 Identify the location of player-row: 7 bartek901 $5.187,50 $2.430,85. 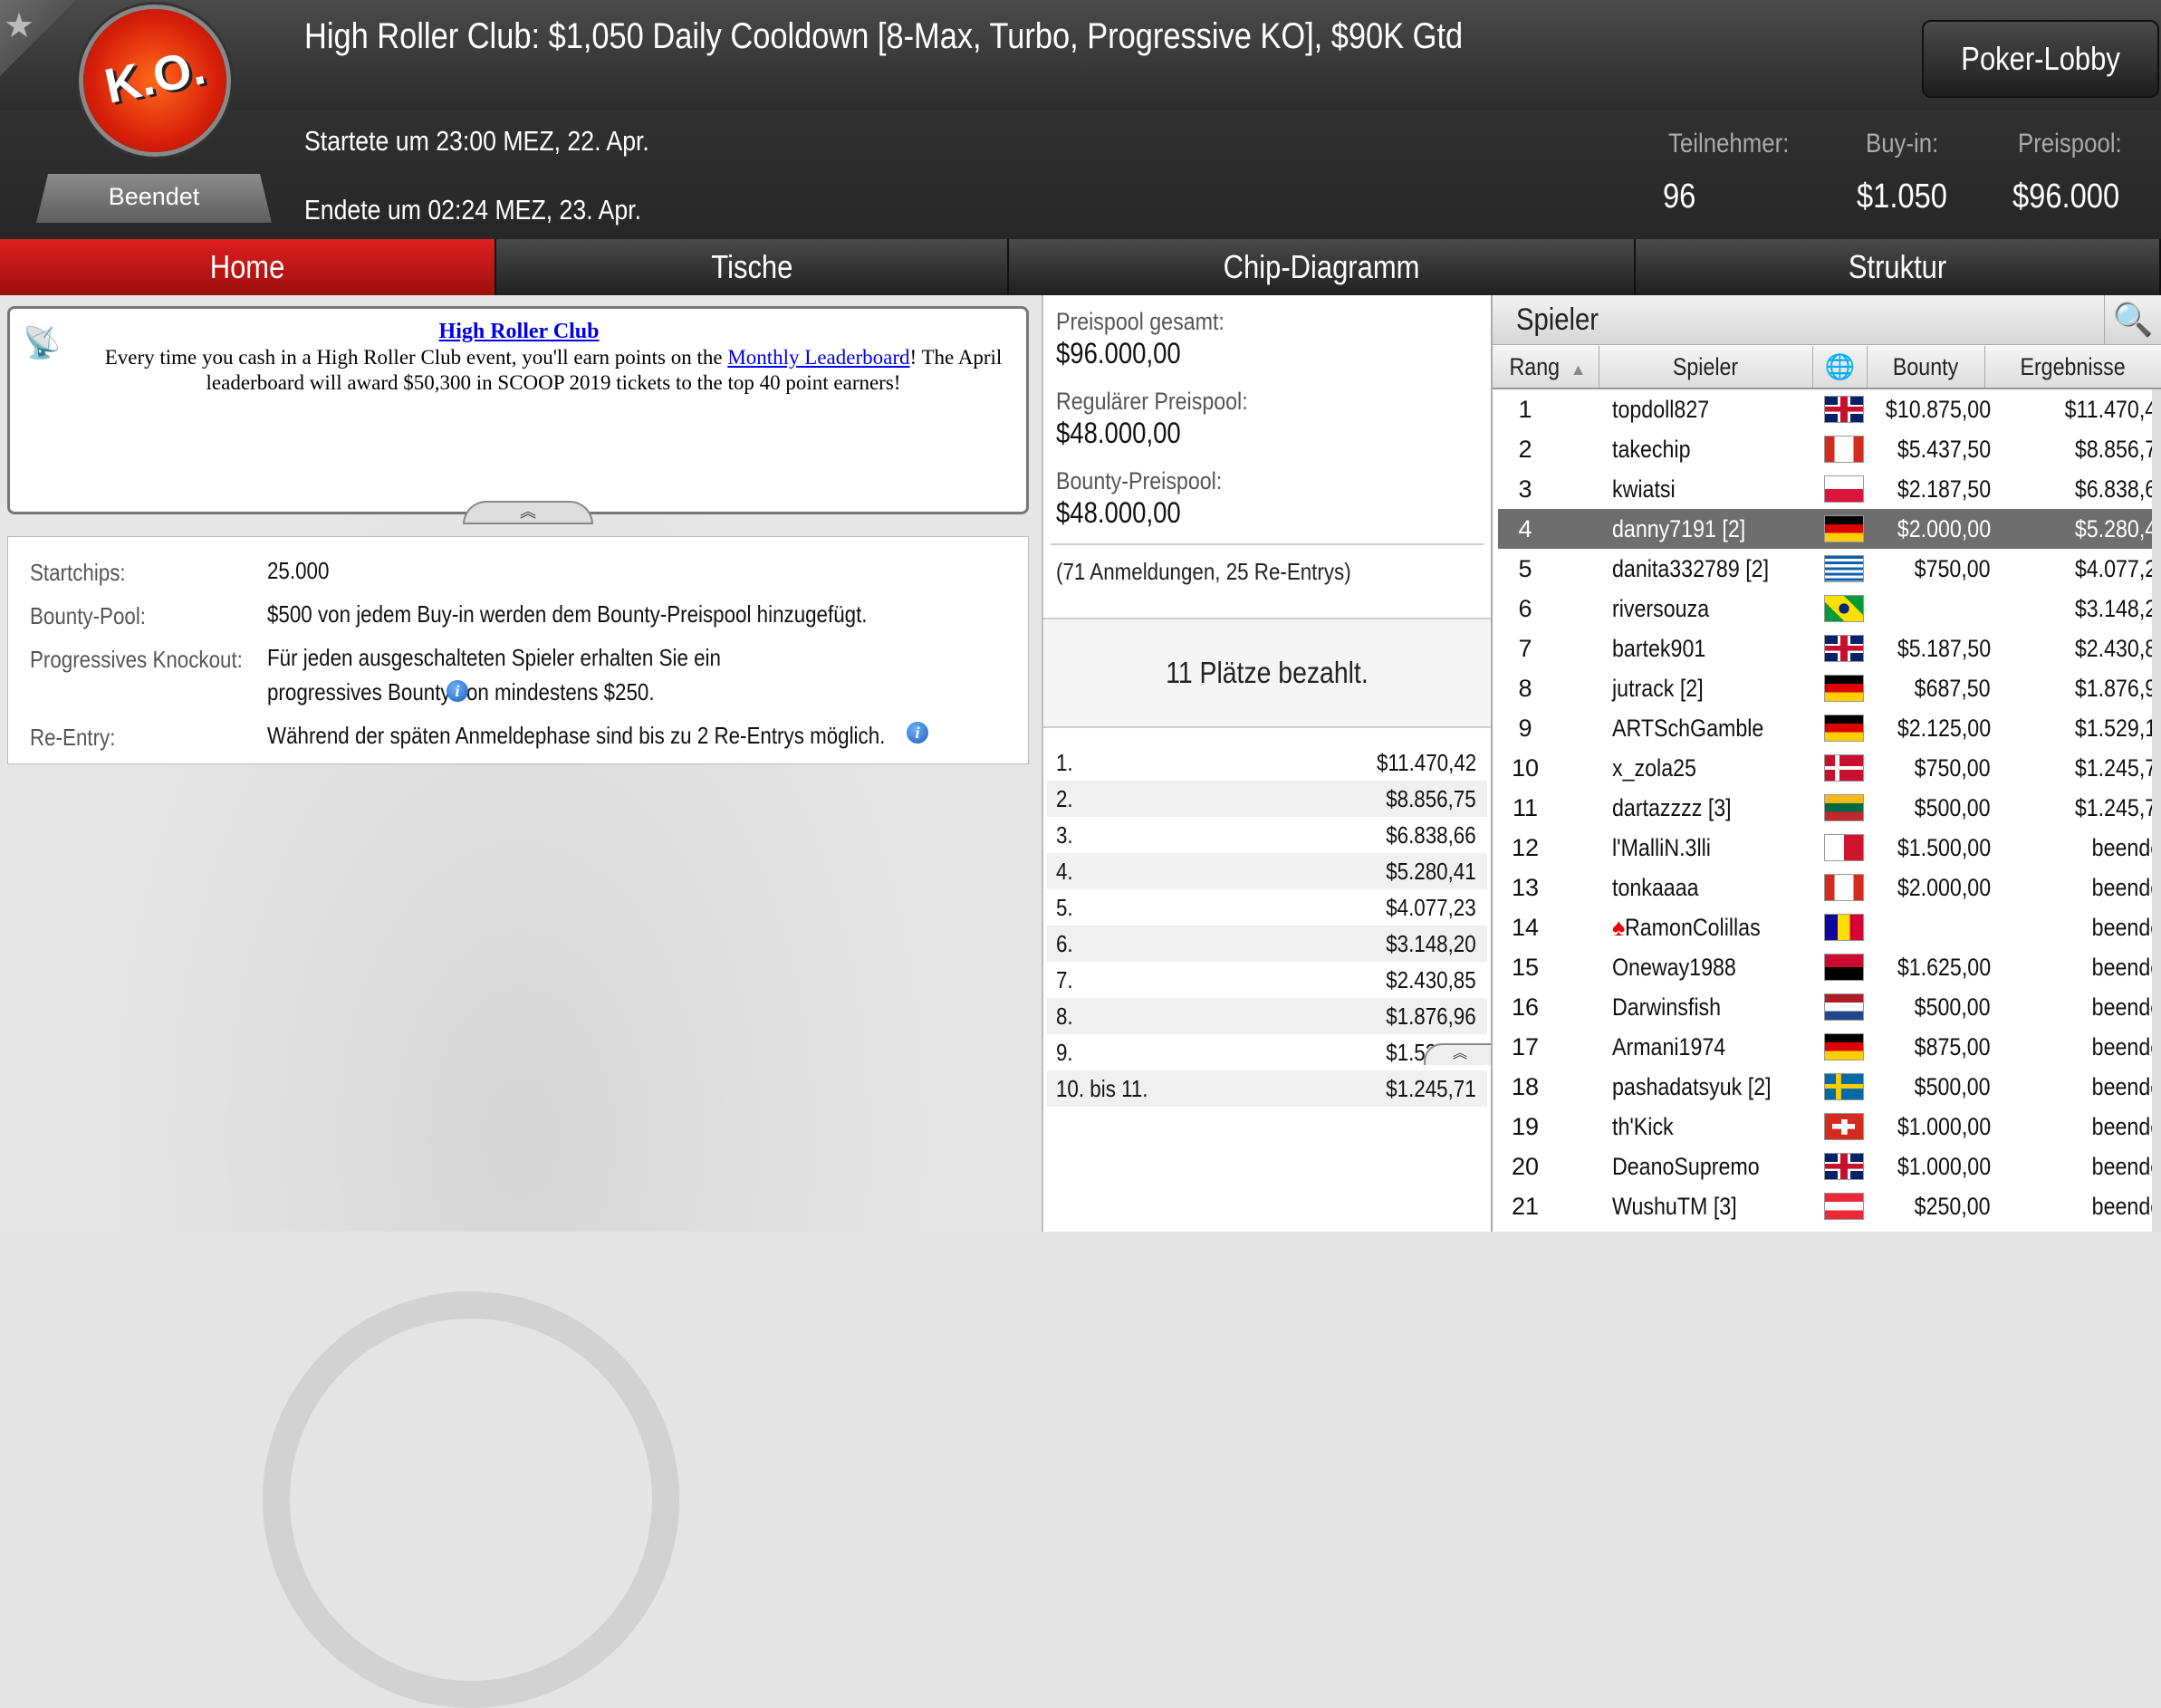
(1830, 648).